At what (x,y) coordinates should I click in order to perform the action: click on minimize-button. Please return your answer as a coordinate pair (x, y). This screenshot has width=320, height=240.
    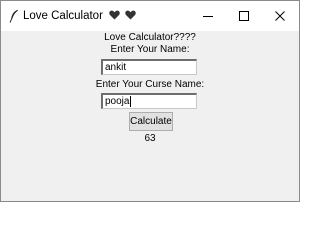
    Looking at the image, I should click on (208, 16).